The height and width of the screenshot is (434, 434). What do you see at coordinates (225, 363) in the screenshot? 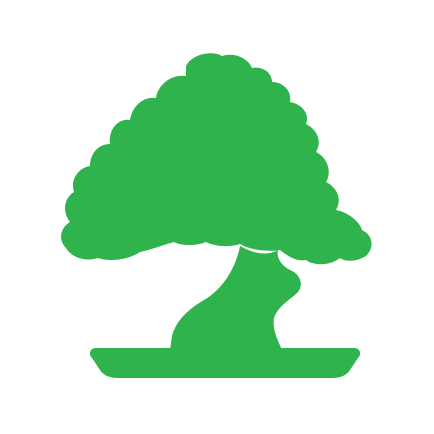
I see `bonsai-pot` at bounding box center [225, 363].